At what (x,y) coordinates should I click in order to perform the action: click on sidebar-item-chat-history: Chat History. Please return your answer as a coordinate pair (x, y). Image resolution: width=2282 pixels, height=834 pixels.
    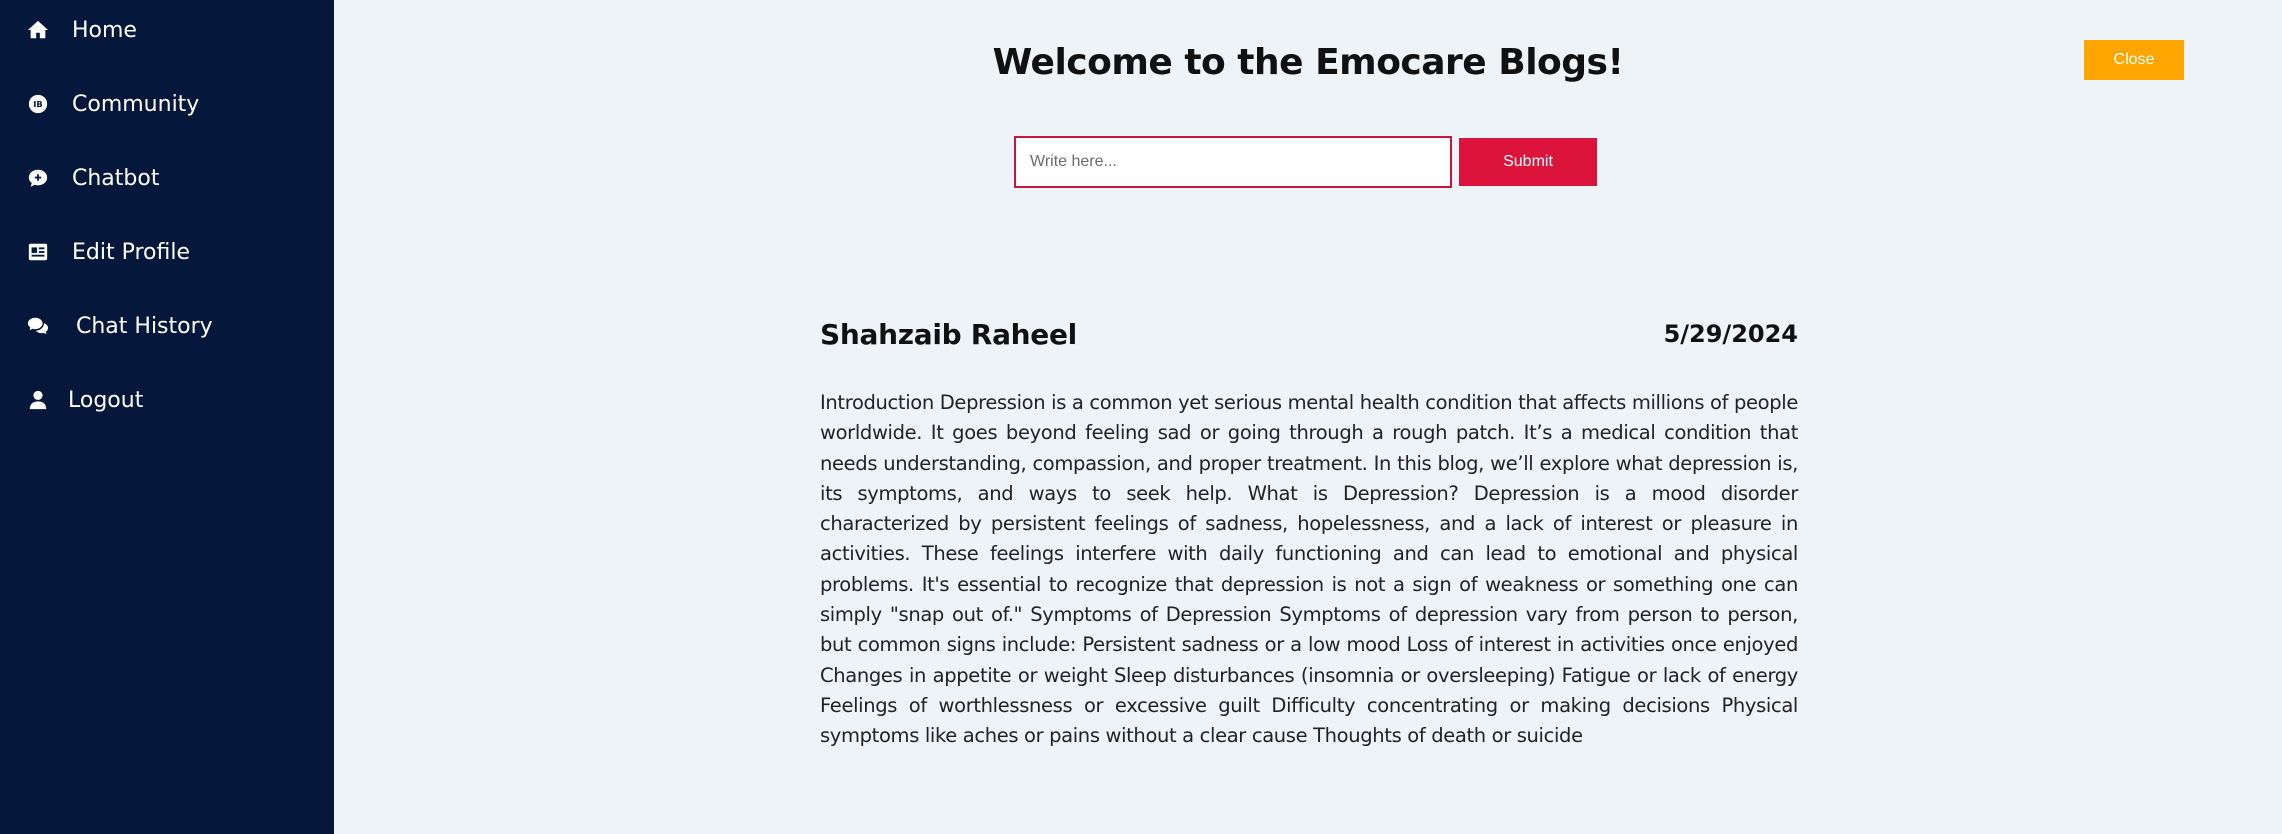
    Looking at the image, I should click on (119, 326).